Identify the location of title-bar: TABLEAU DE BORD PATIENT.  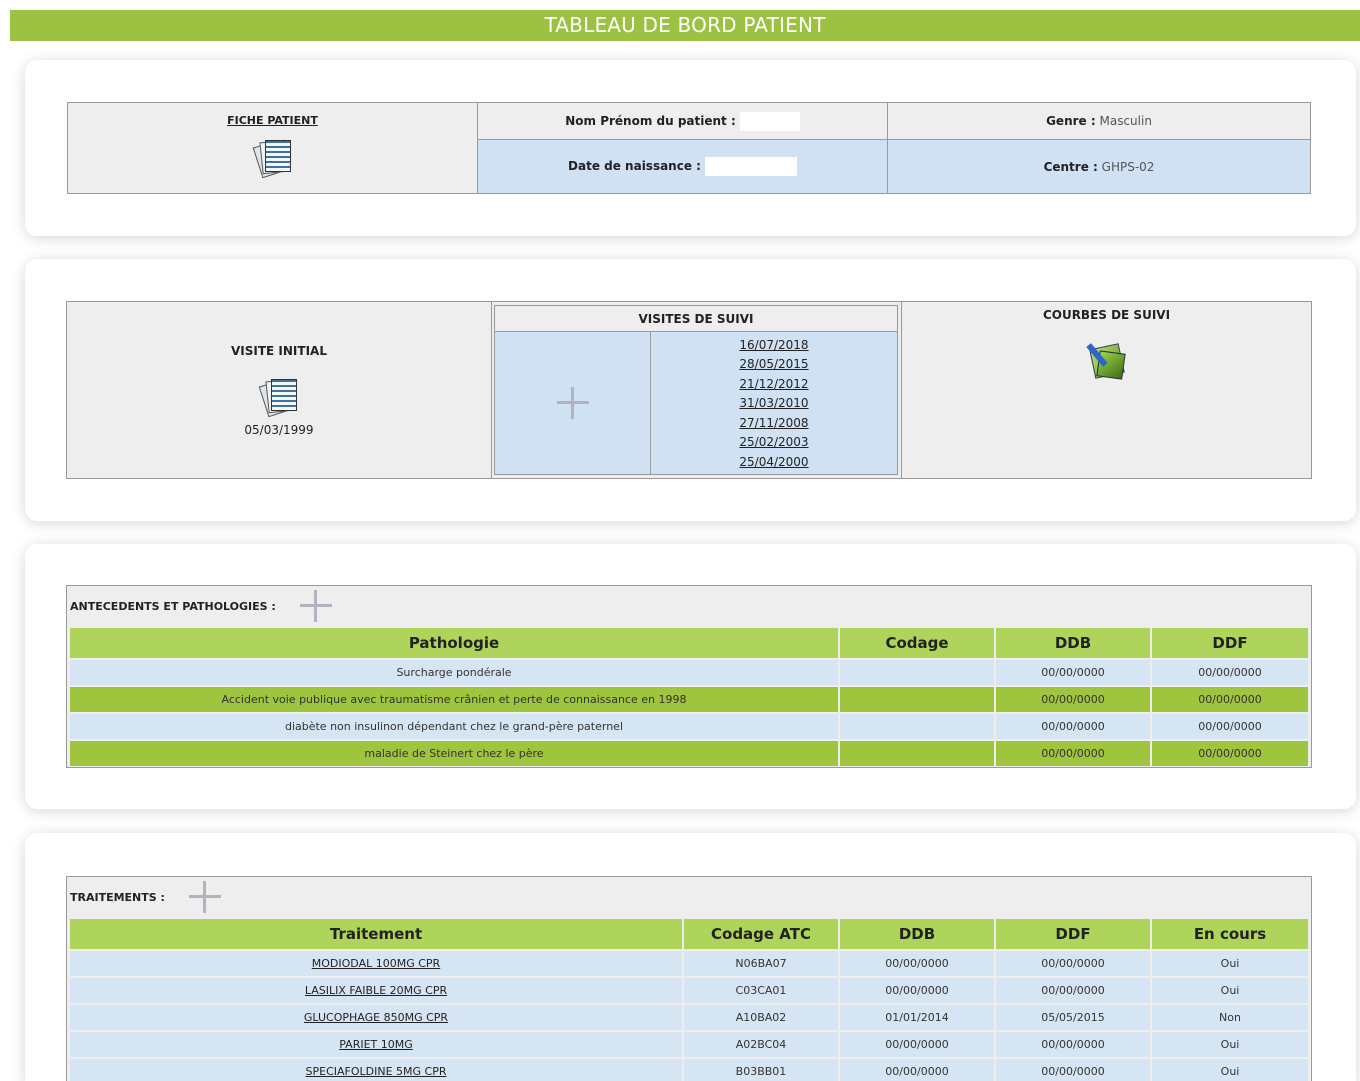
(685, 25).